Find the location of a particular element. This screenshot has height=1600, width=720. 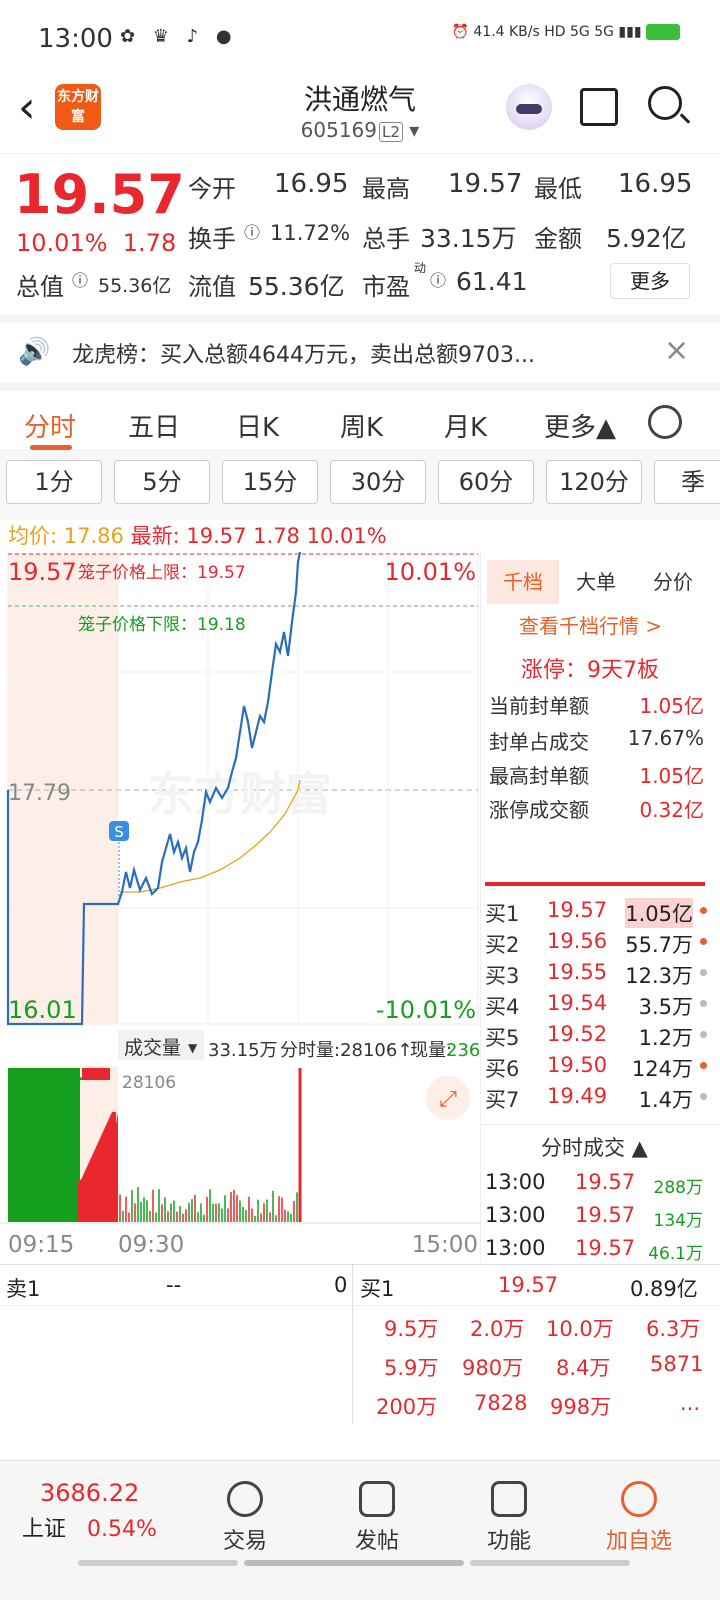

cage-up-label: 笼子价格上限：19.57 is located at coordinates (162, 573).